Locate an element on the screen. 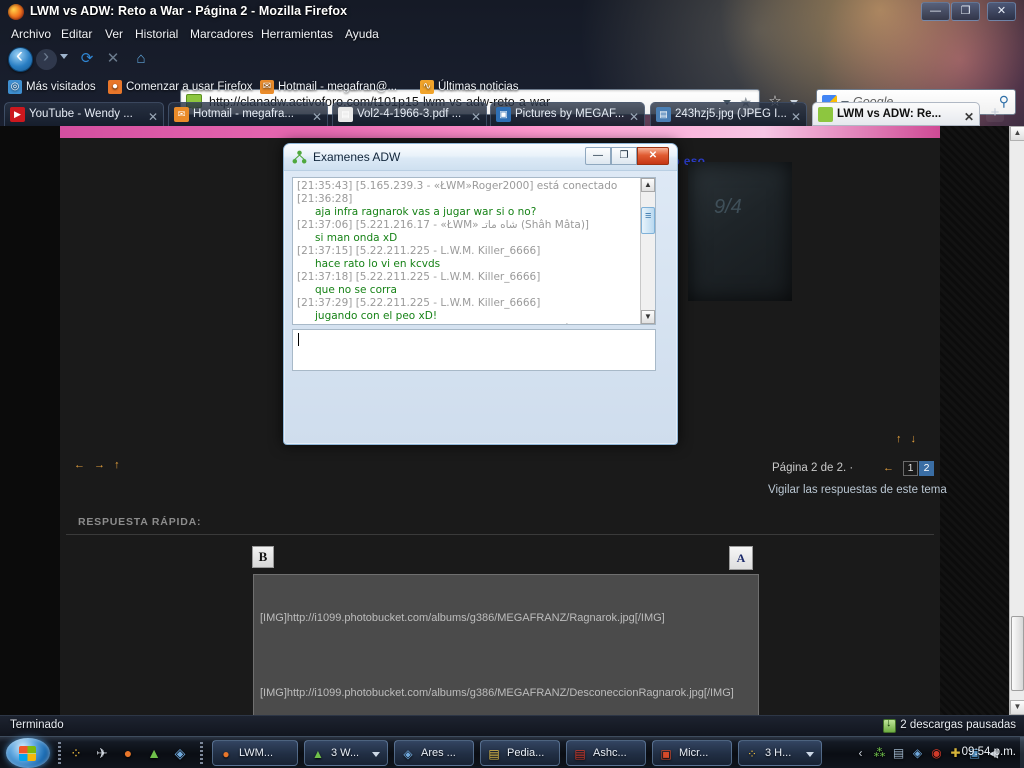 The image size is (1024, 768). menu-marcadores: Marcadores is located at coordinates (221, 34).